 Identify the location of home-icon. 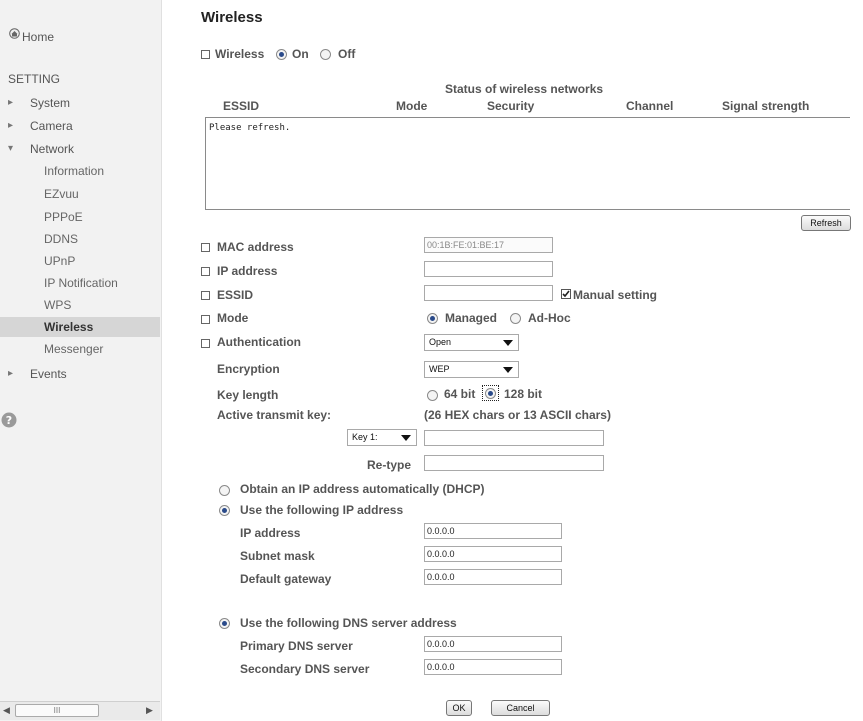
(14, 33).